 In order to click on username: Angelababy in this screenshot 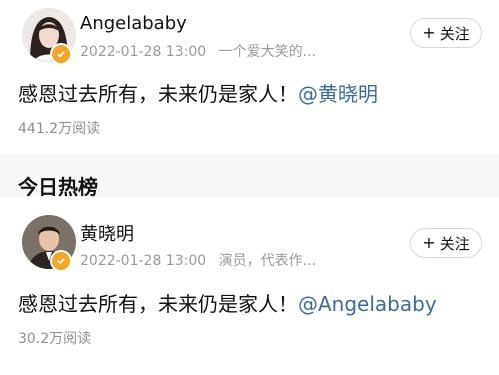, I will do `click(133, 23)`.